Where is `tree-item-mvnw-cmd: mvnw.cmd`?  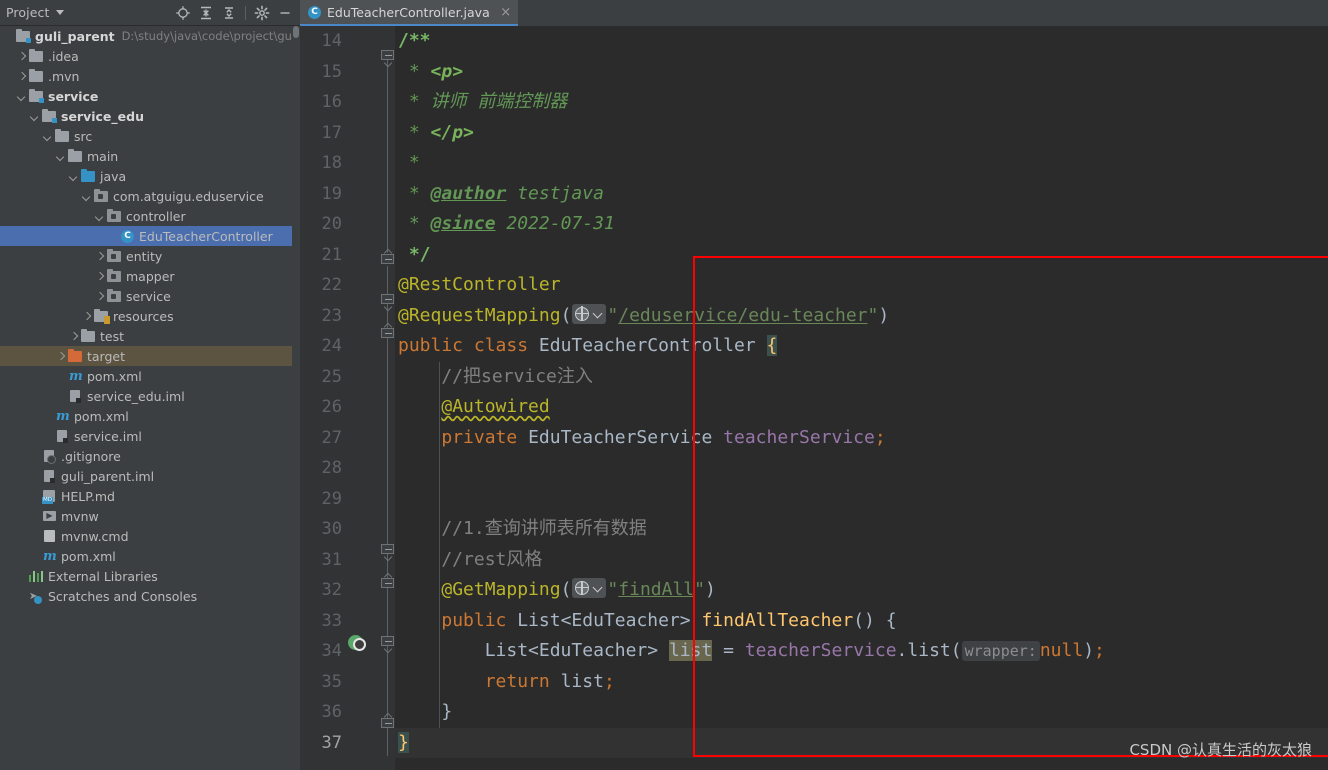 tree-item-mvnw-cmd: mvnw.cmd is located at coordinates (146, 536).